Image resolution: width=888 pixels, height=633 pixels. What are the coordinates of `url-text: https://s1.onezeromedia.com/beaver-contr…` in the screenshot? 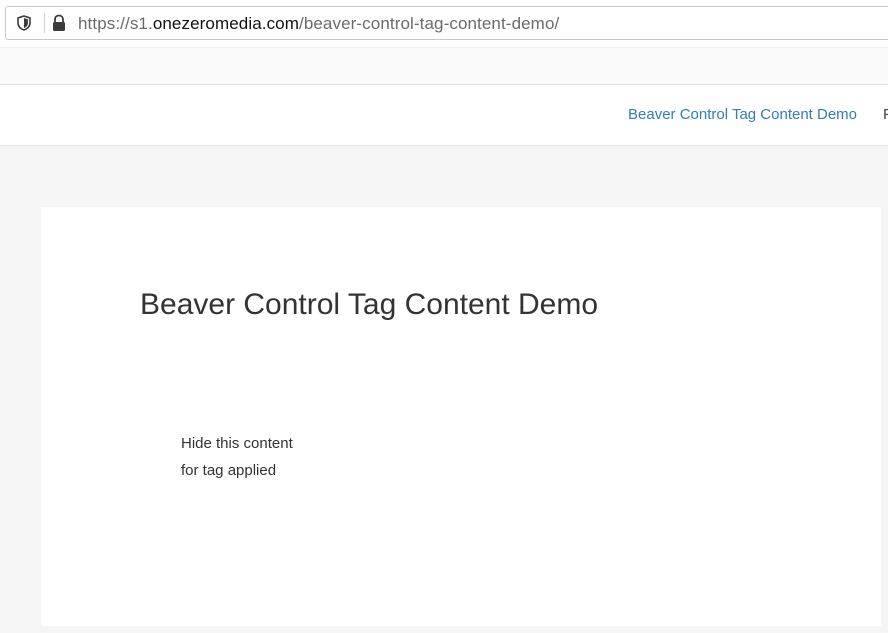 It's located at (318, 24).